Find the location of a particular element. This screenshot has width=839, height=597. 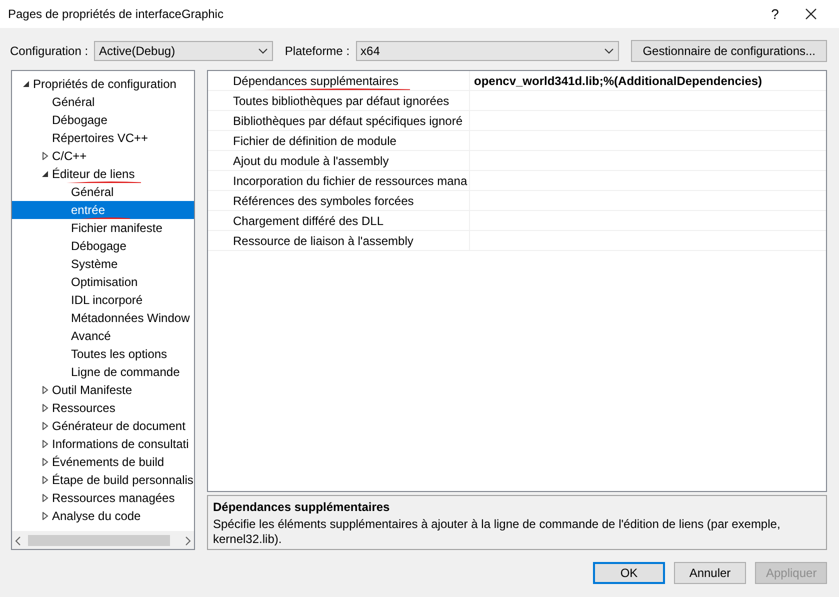

window-title: Pages de propriétés de interfaceGraphic is located at coordinates (116, 14).